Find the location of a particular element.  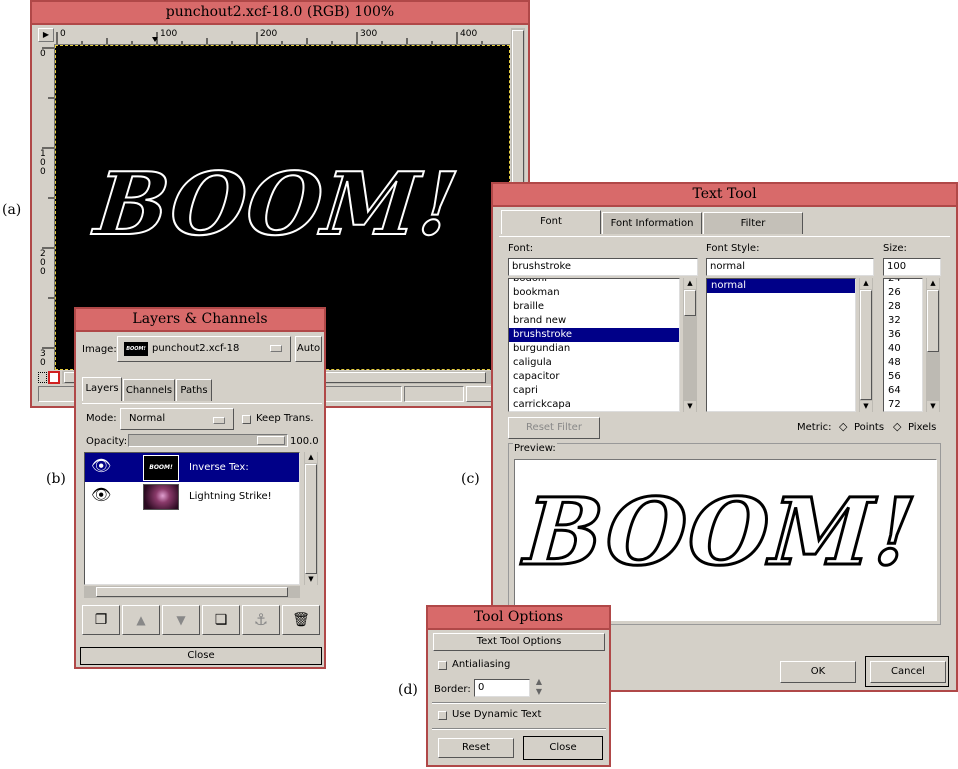

new-layer-button: ❐ is located at coordinates (101, 620).